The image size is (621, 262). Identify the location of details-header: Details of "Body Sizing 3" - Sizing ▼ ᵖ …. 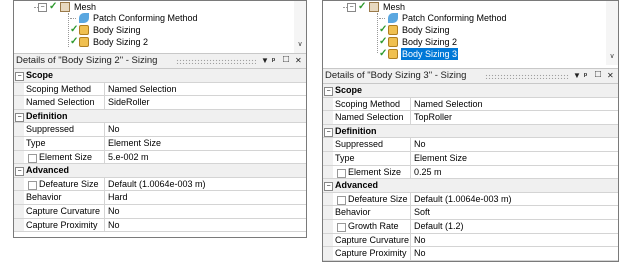
(470, 76).